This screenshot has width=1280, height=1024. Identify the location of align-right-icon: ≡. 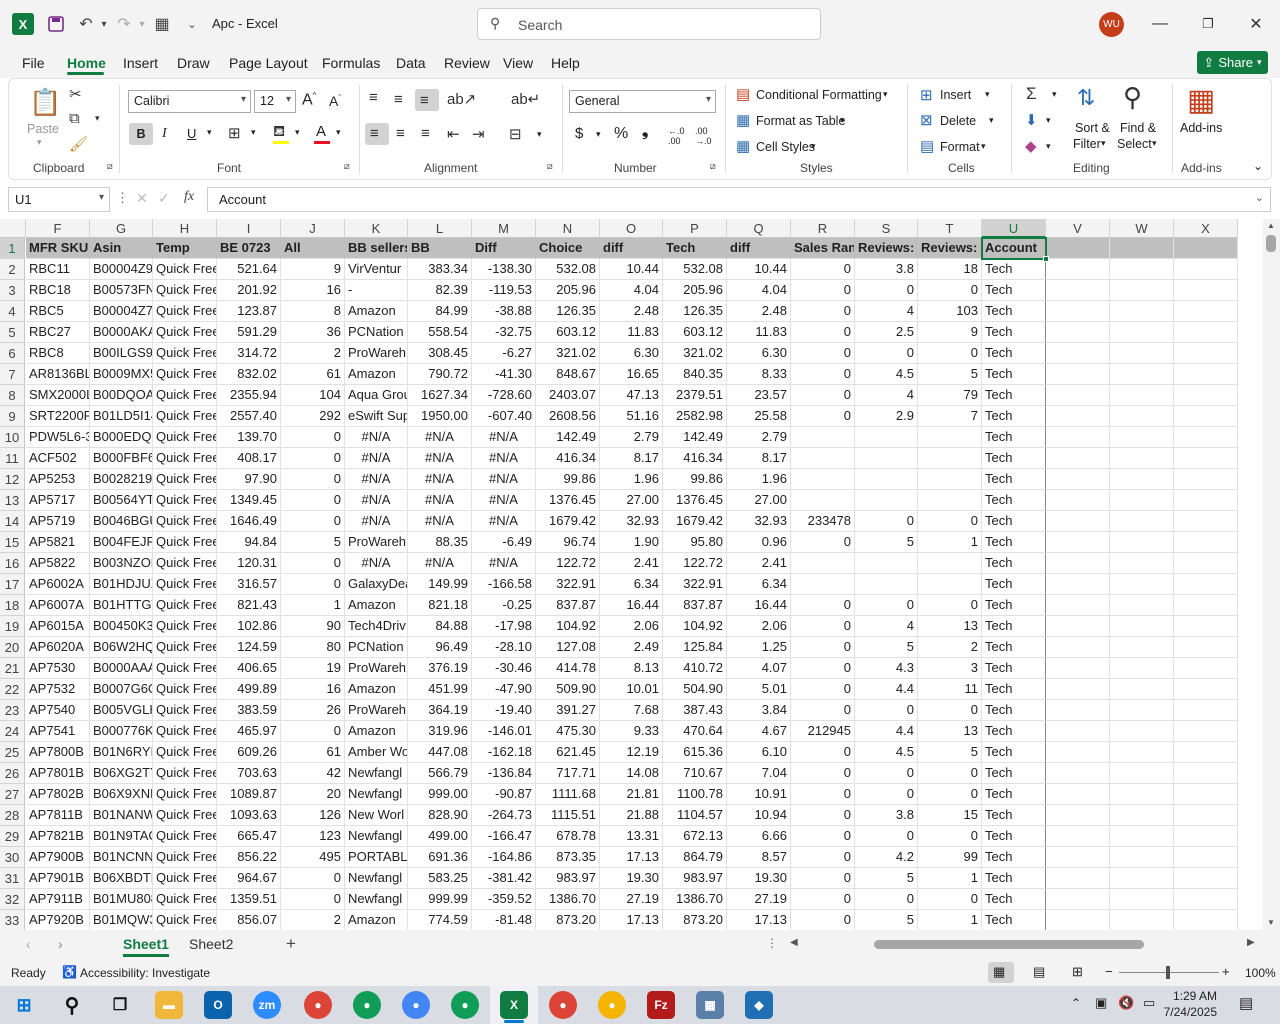
(425, 133).